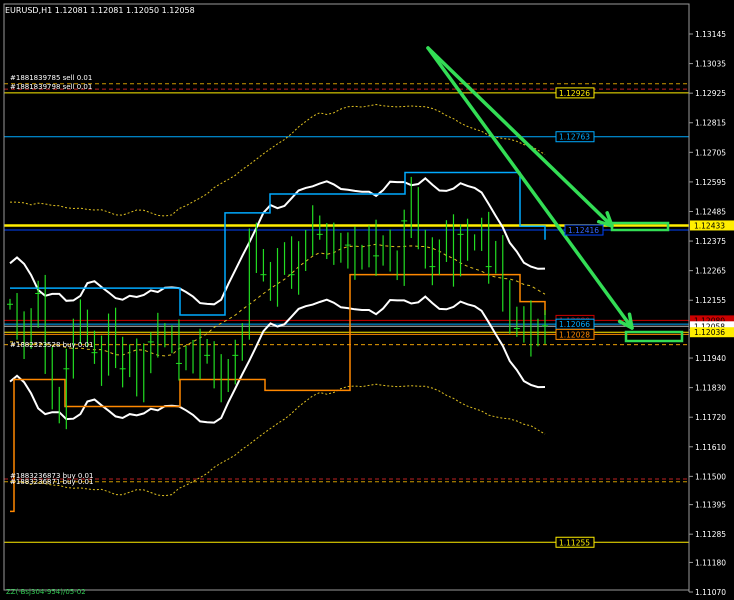 The height and width of the screenshot is (600, 734). Describe the element at coordinates (574, 137) in the screenshot. I see `level-tag-label: 1.12763` at that location.